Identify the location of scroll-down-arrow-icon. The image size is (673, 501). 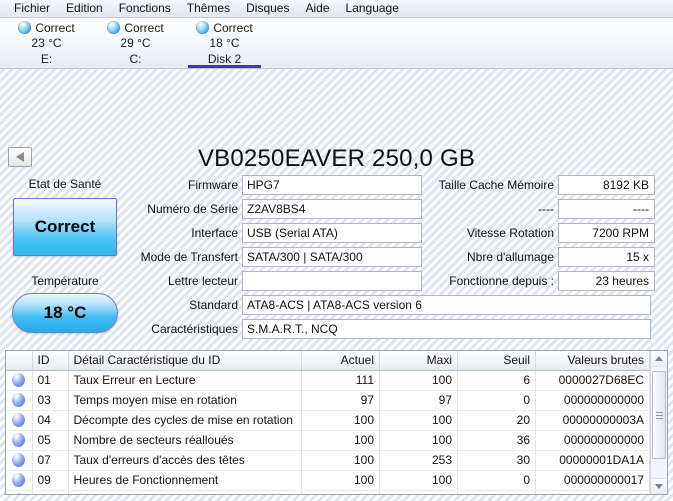
(659, 486).